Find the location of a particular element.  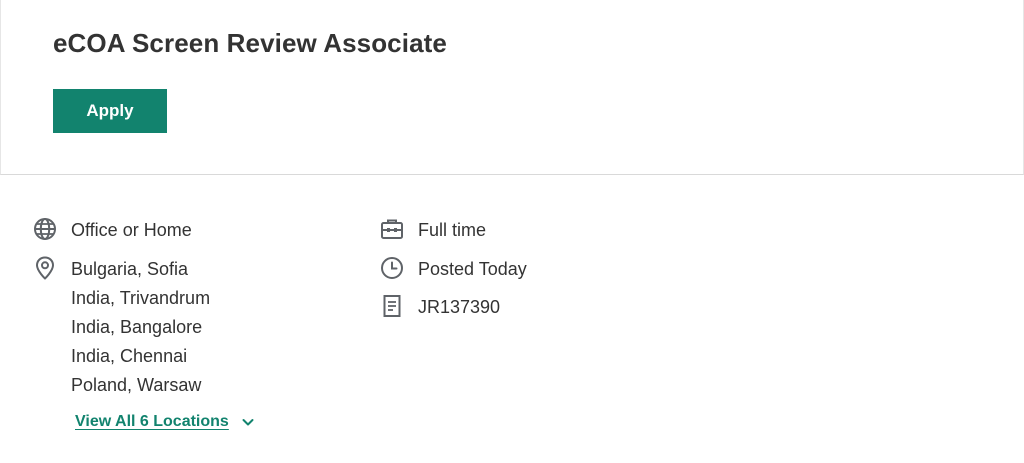

briefcase-icon is located at coordinates (392, 229).